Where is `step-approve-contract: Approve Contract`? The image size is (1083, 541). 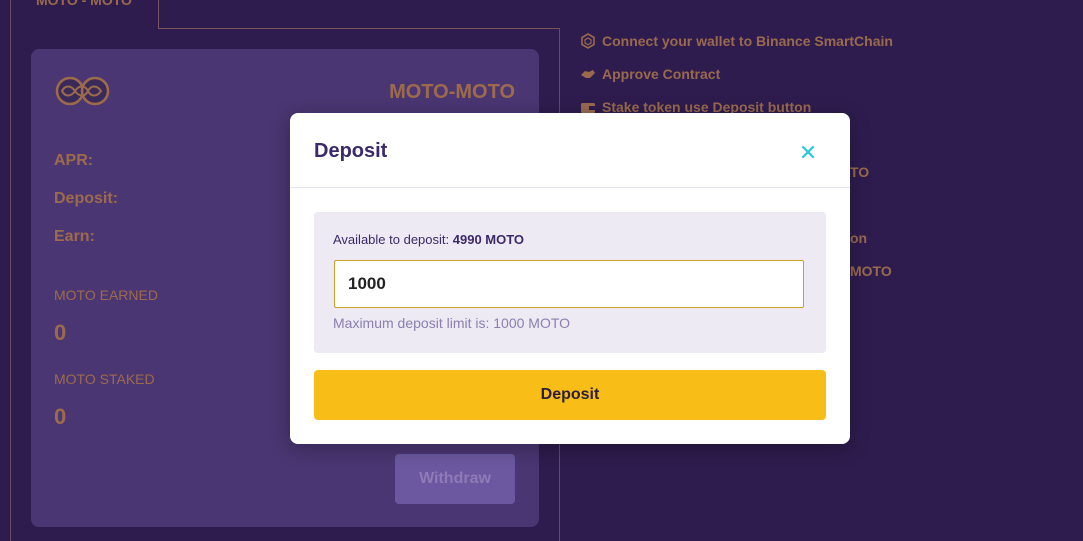 step-approve-contract: Approve Contract is located at coordinates (650, 74).